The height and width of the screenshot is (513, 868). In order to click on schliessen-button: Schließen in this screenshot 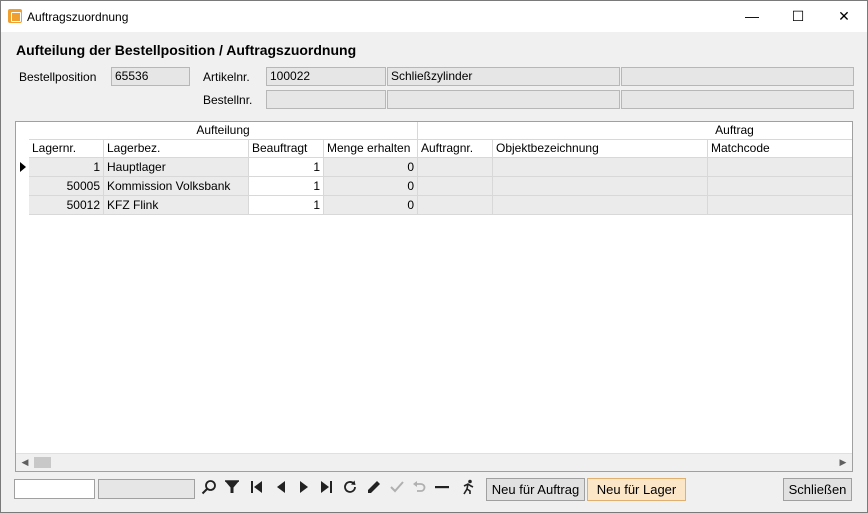, I will do `click(817, 489)`.